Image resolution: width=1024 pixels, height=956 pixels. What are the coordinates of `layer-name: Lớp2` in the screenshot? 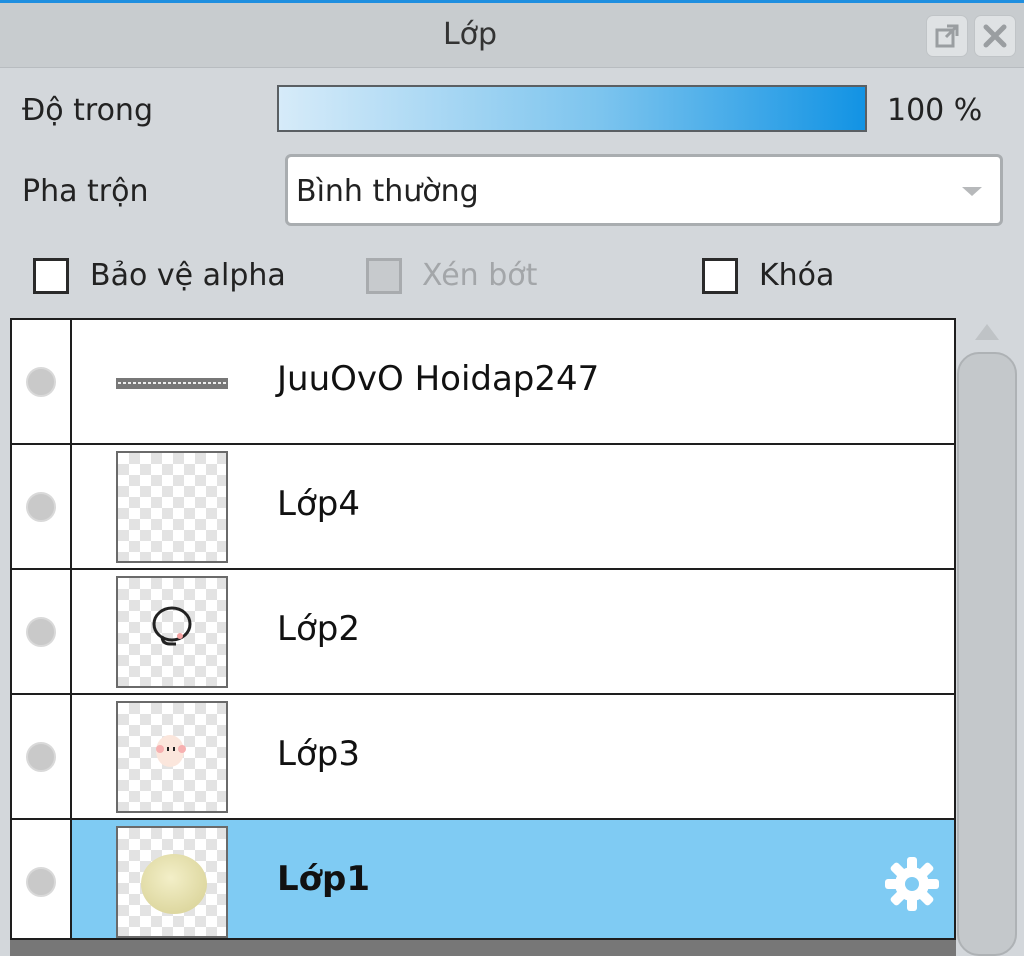 It's located at (318, 629).